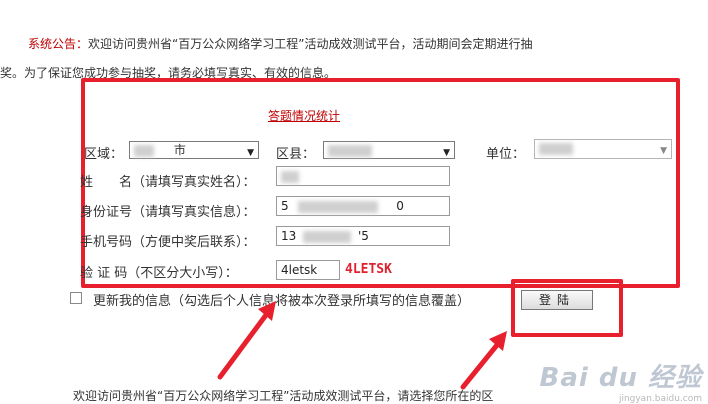  Describe the element at coordinates (194, 150) in the screenshot. I see `region-select: 市 ▼` at that location.